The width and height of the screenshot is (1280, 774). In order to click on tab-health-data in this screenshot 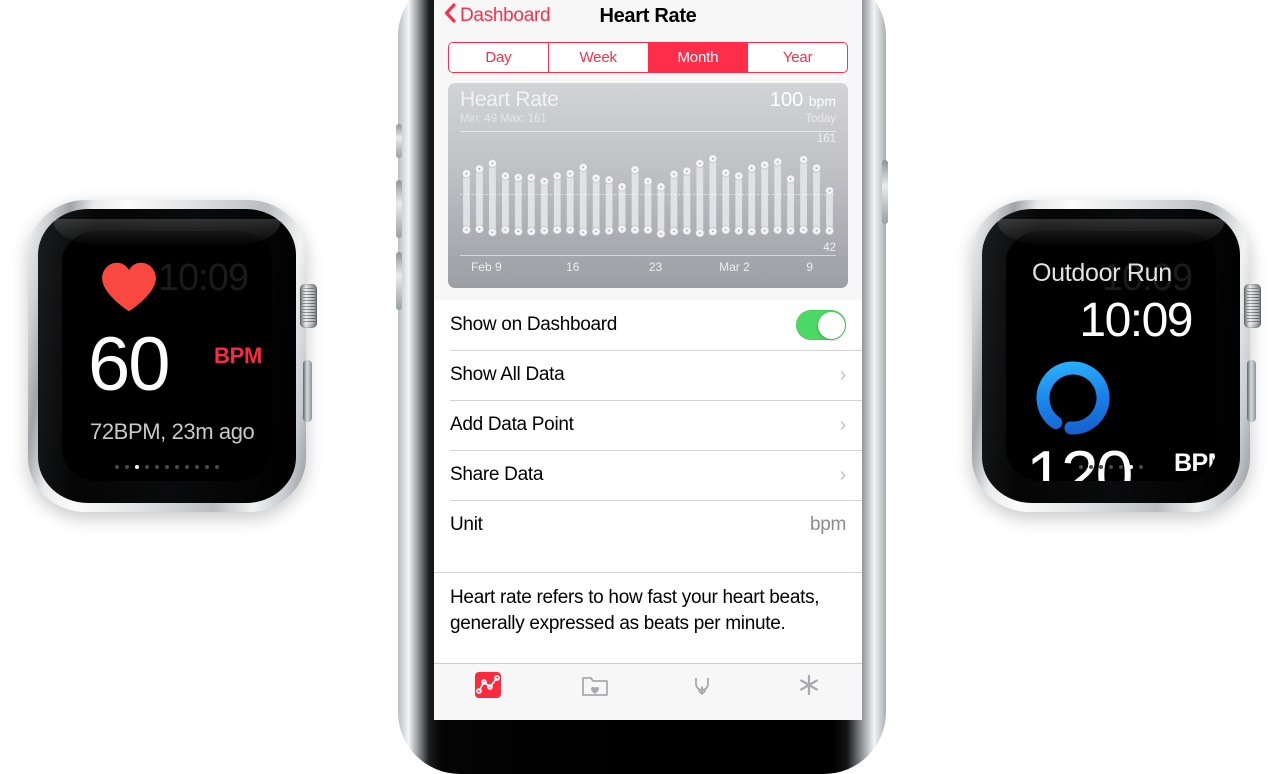, I will do `click(594, 685)`.